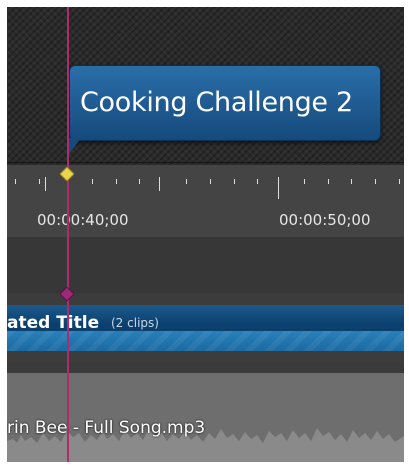 This screenshot has height=465, width=409. What do you see at coordinates (68, 234) in the screenshot?
I see `playhead` at bounding box center [68, 234].